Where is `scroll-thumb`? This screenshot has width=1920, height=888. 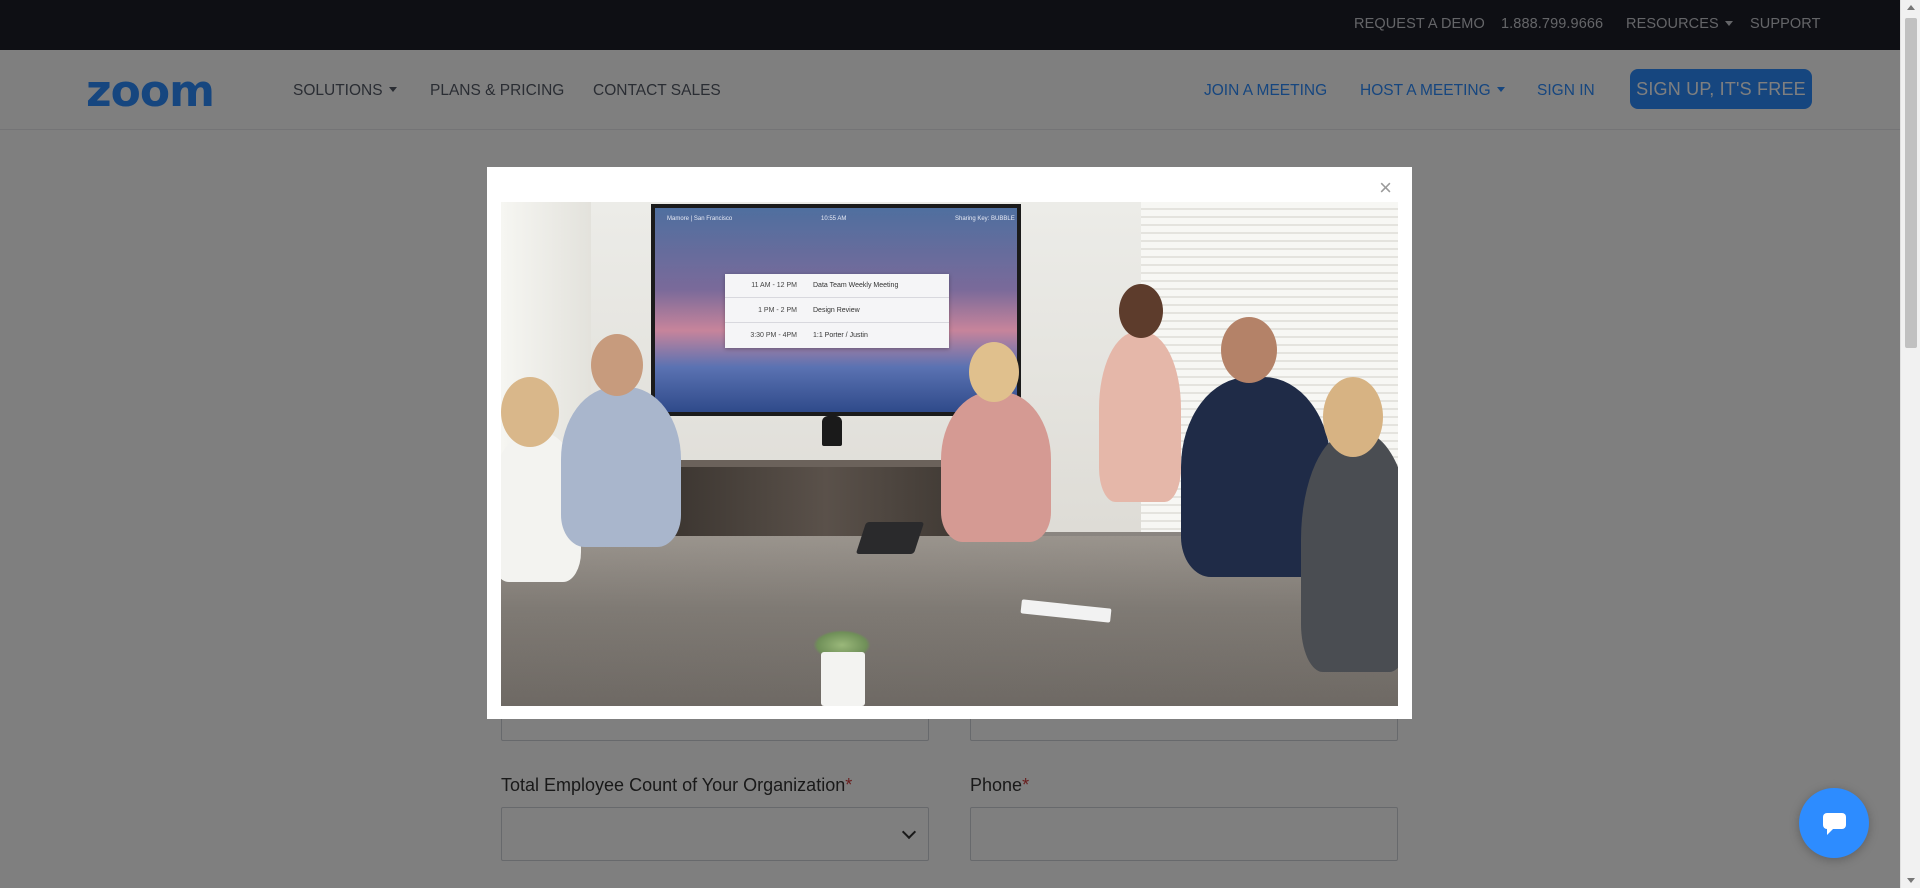 scroll-thumb is located at coordinates (1911, 183).